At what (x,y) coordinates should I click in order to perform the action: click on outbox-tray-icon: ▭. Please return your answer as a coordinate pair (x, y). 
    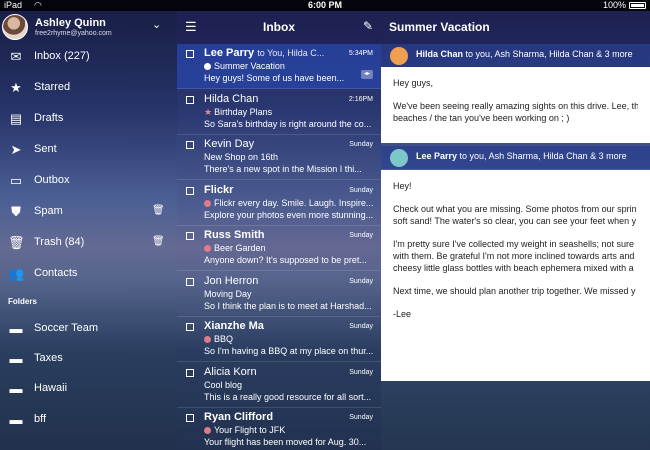
    Looking at the image, I should click on (16, 180).